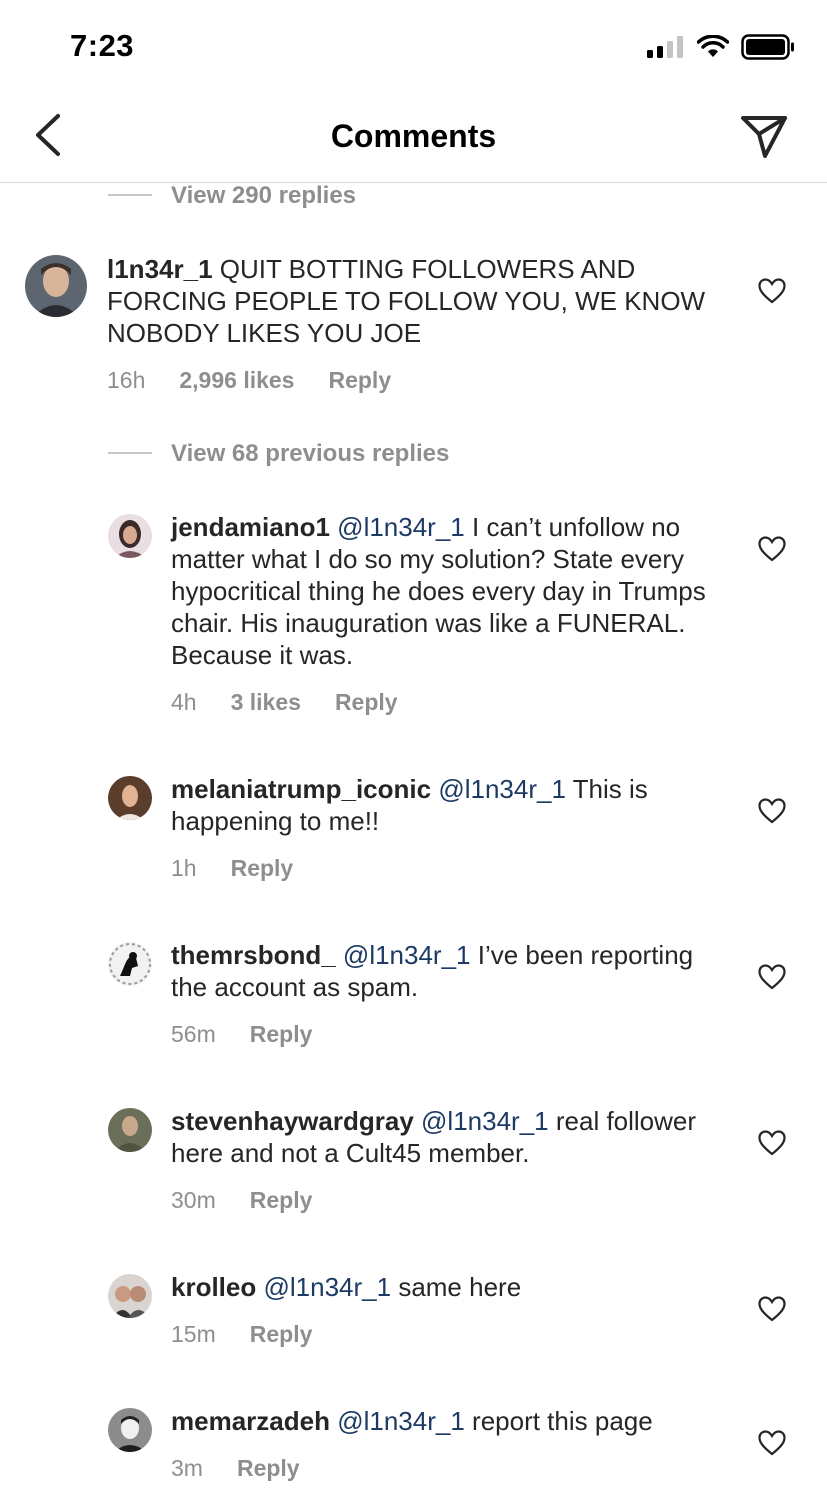 Image resolution: width=827 pixels, height=1497 pixels. I want to click on reply-meta: 1h Reply, so click(232, 868).